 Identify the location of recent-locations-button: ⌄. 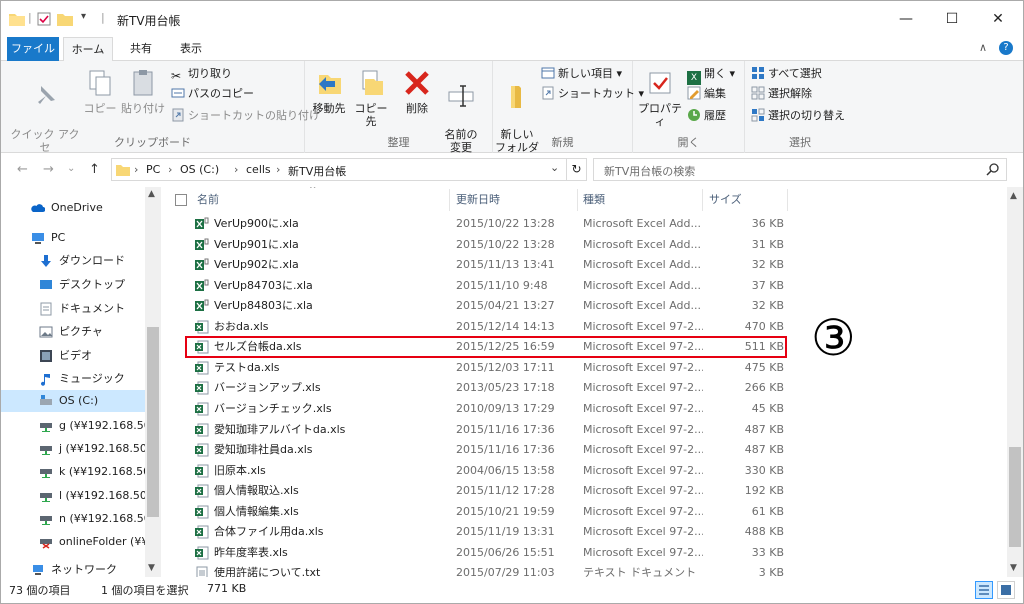
(71, 168).